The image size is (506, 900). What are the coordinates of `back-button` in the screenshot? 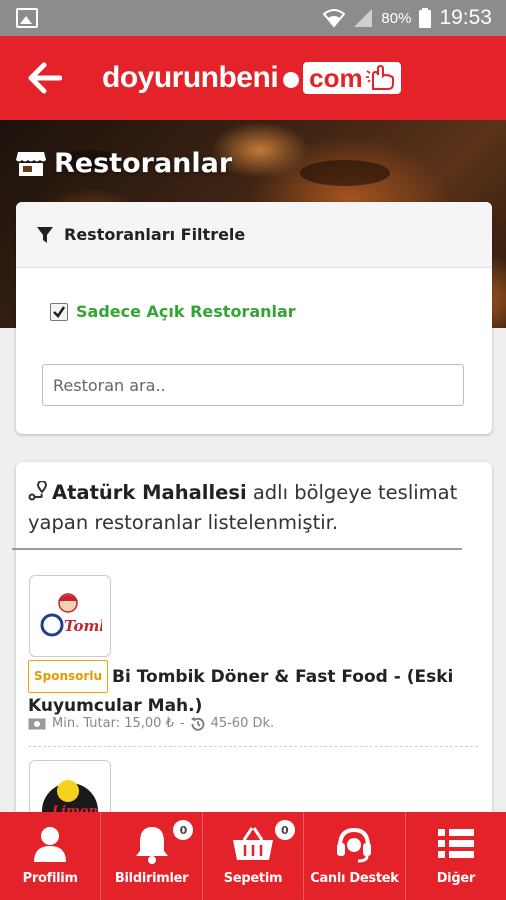 It's located at (44, 78).